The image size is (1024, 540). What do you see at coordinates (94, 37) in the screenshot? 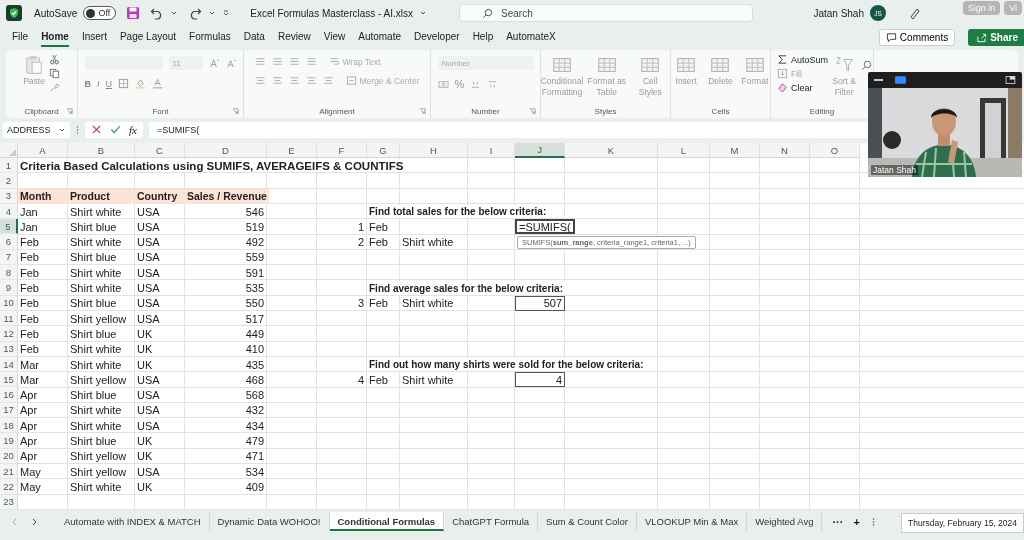
I see `ribbon-tab: Insert` at bounding box center [94, 37].